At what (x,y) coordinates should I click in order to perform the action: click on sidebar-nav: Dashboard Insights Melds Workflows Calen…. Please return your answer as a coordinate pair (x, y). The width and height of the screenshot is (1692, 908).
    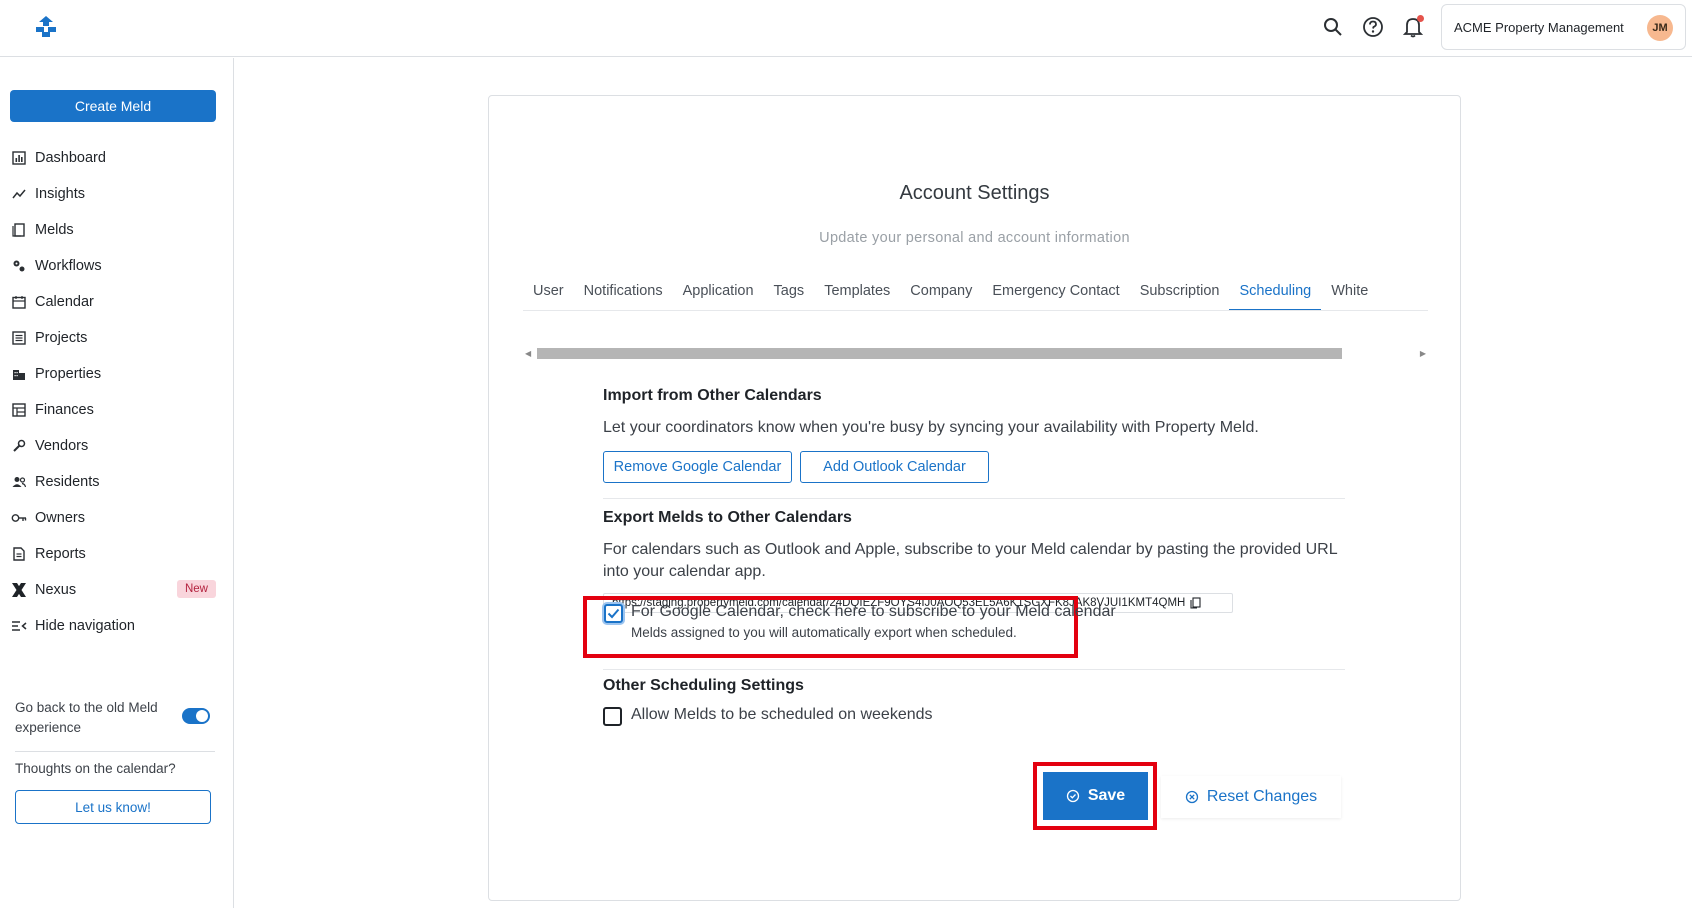
    Looking at the image, I should click on (117, 392).